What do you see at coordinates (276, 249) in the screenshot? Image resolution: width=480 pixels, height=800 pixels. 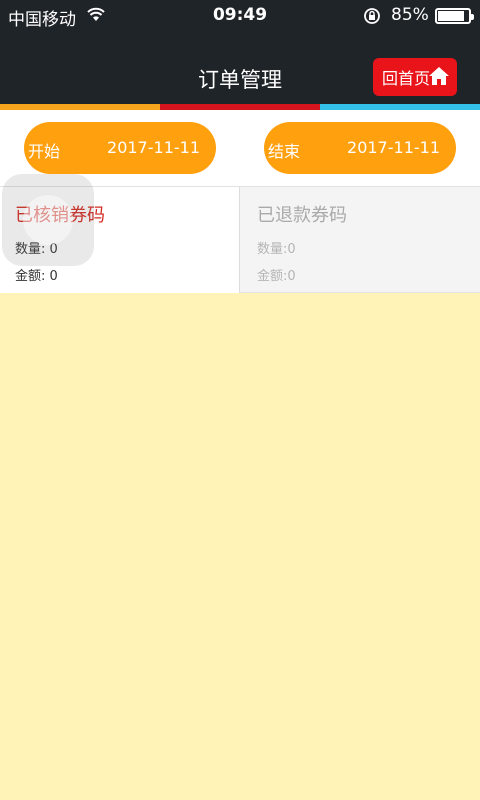 I see `refunded-count: 数量:0` at bounding box center [276, 249].